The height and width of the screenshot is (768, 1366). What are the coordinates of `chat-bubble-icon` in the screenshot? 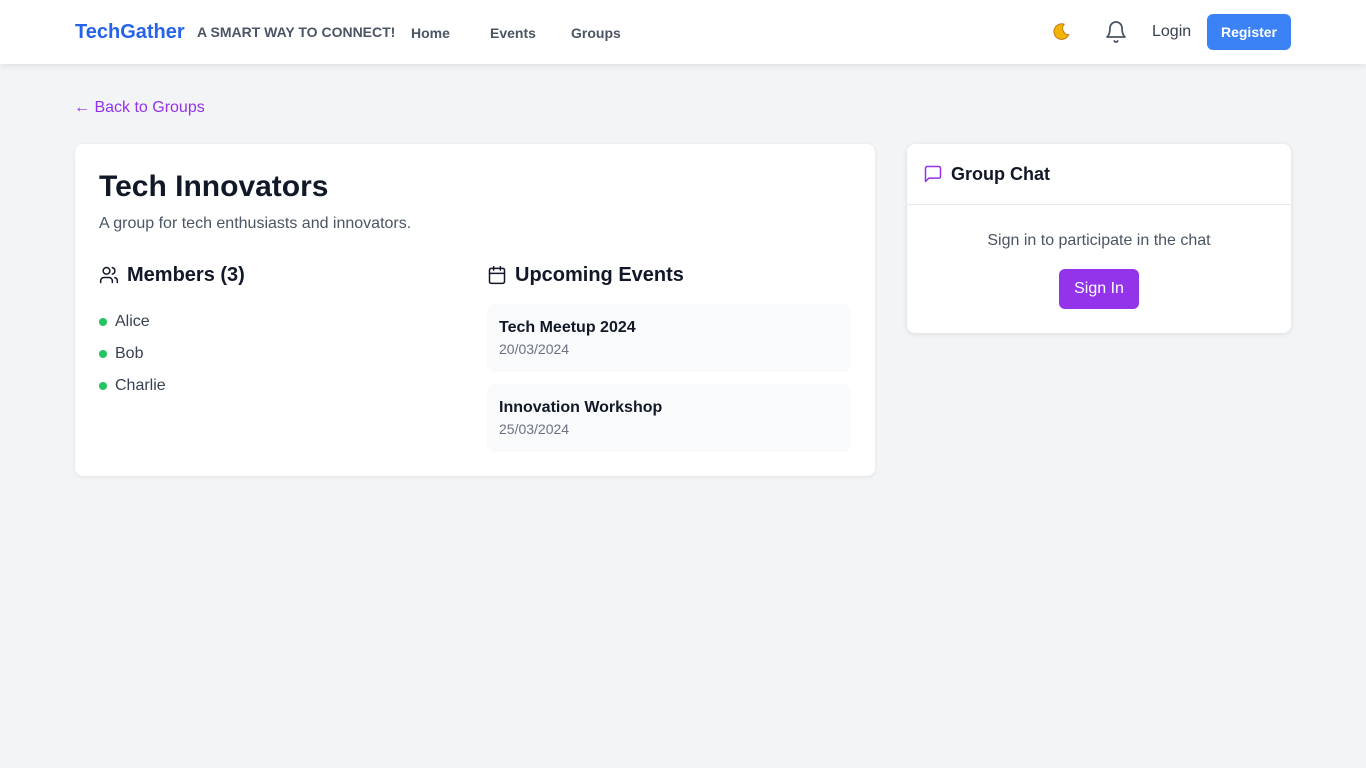 It's located at (933, 174).